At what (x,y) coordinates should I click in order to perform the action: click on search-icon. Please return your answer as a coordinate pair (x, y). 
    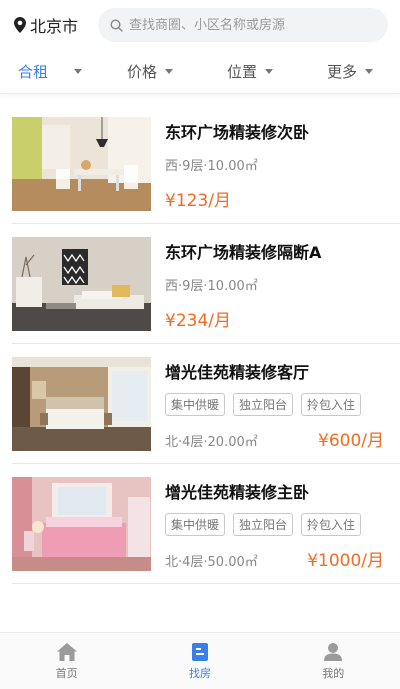
    Looking at the image, I should click on (116, 25).